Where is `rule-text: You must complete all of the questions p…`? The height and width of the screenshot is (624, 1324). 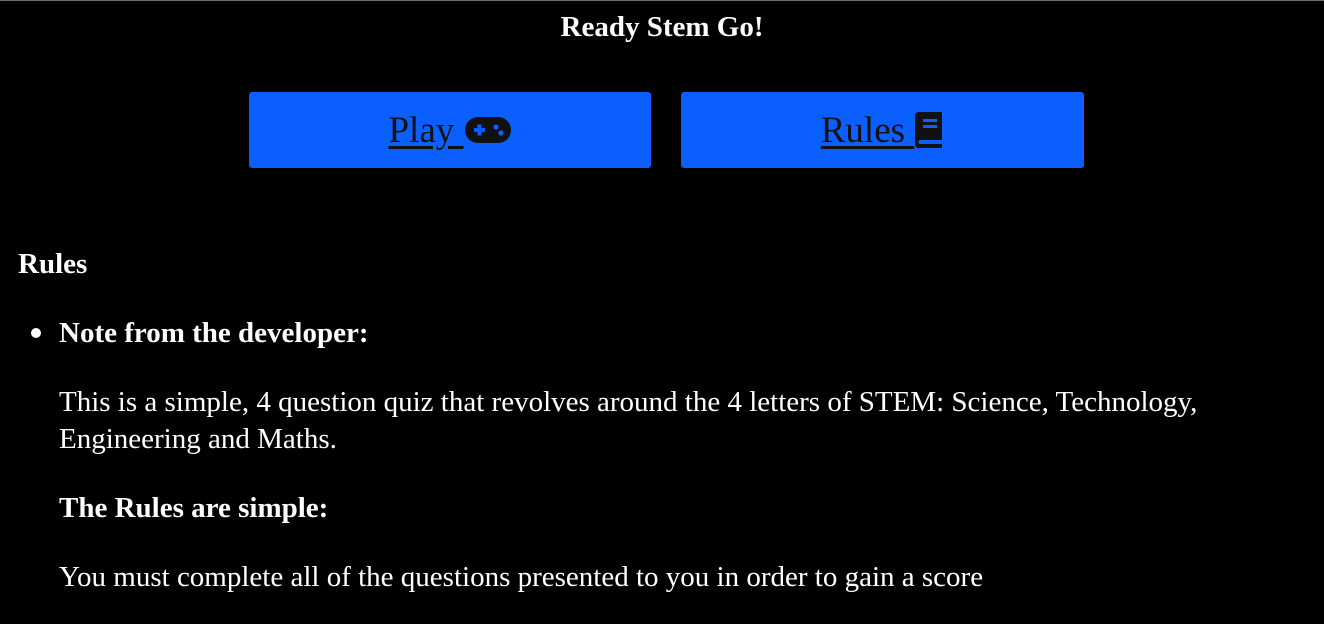 rule-text: You must complete all of the questions p… is located at coordinates (521, 577).